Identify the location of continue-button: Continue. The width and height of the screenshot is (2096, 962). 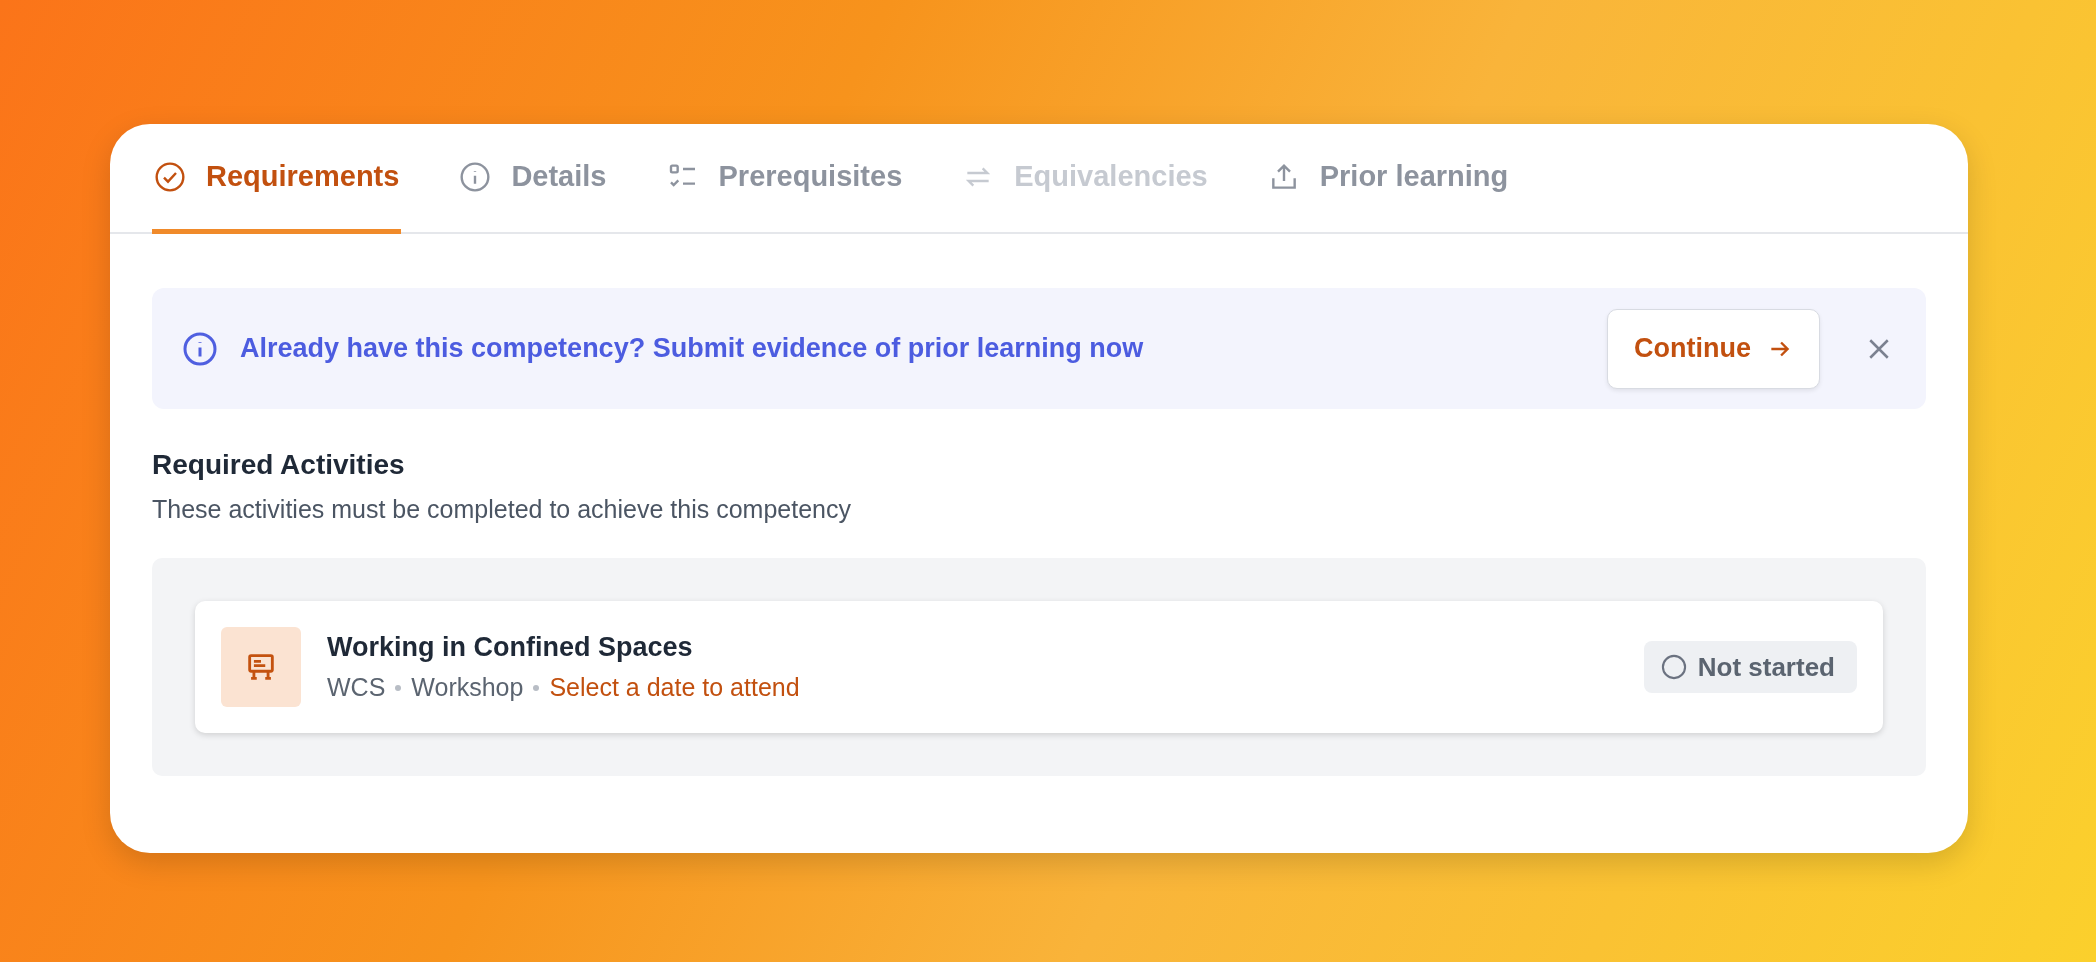
(1713, 348).